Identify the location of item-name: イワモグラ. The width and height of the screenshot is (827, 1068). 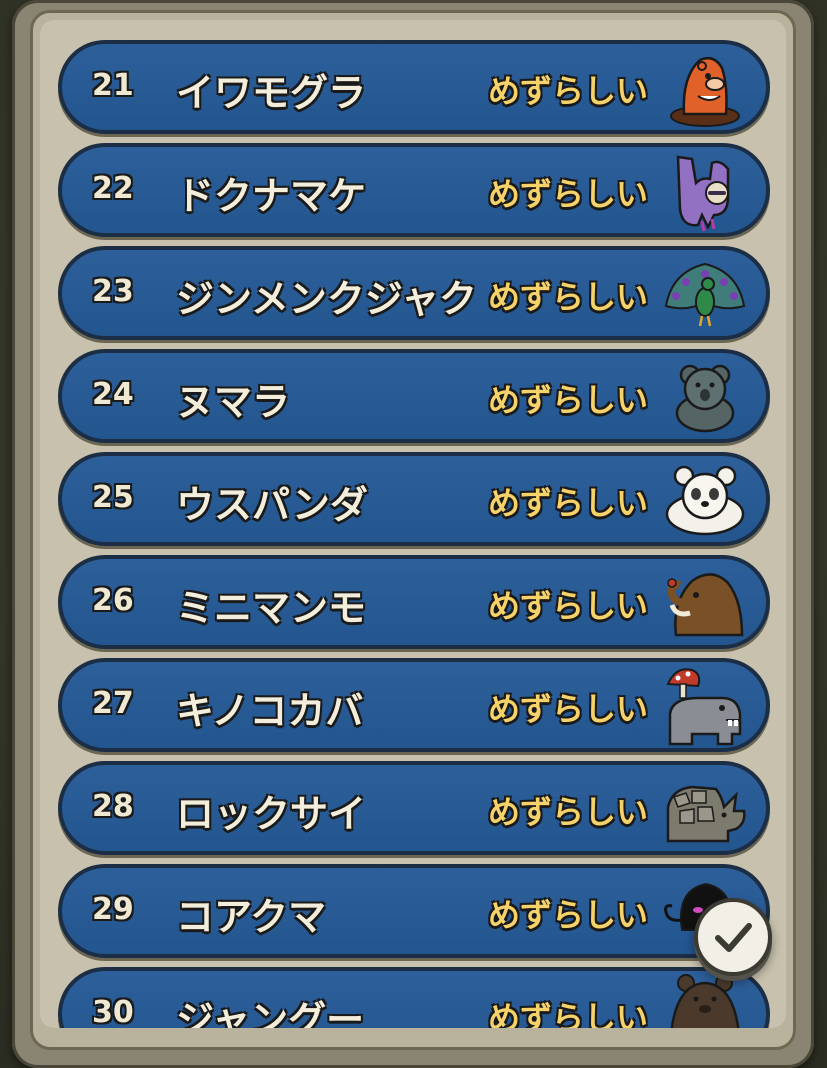
(271, 93).